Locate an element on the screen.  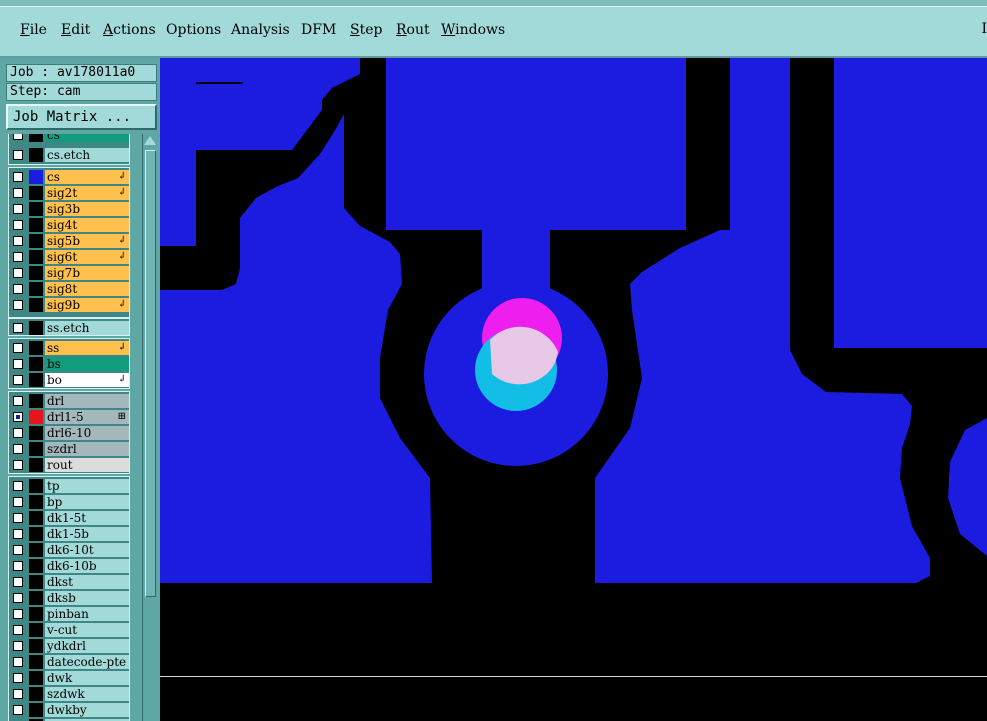
layer-row: bs is located at coordinates (69, 364).